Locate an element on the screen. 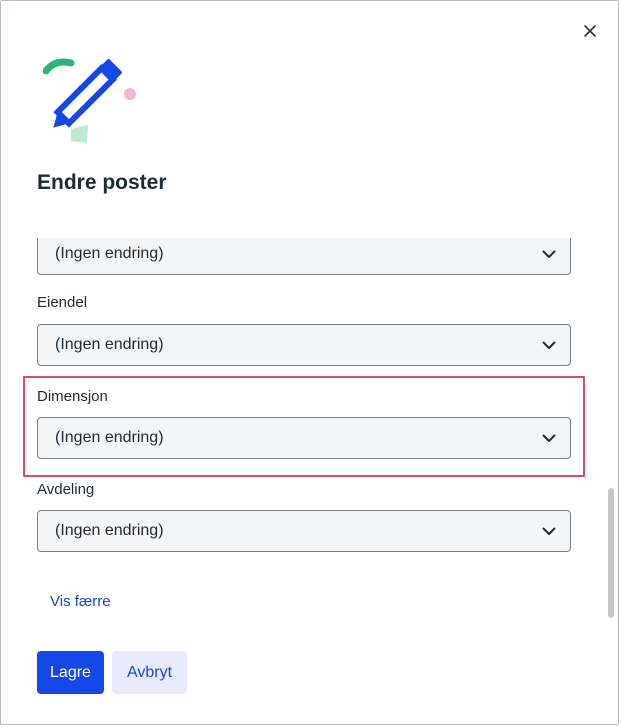 This screenshot has width=621, height=727. close-button is located at coordinates (590, 31).